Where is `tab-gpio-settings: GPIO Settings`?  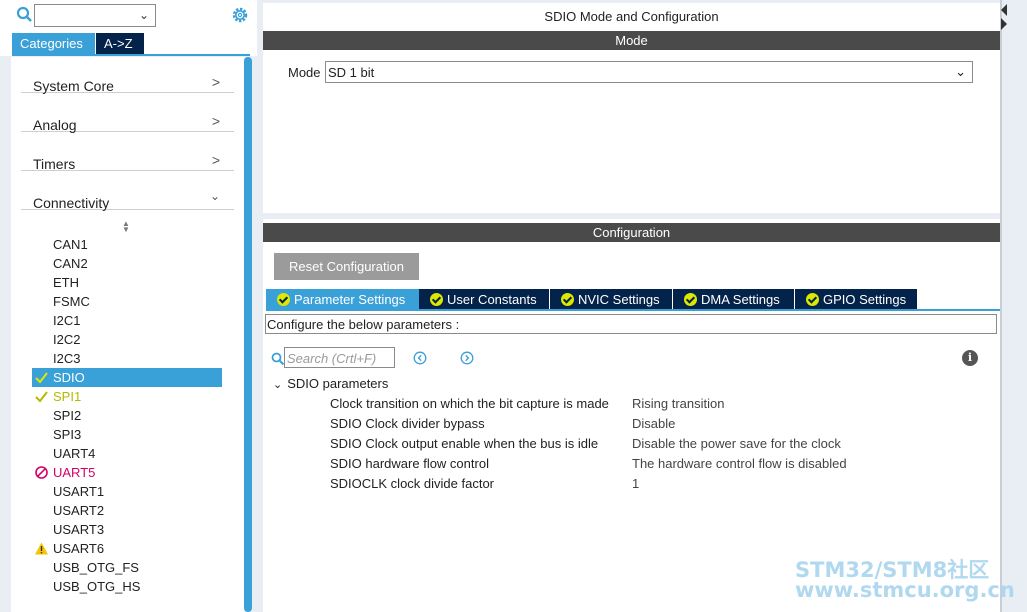 tab-gpio-settings: GPIO Settings is located at coordinates (856, 299).